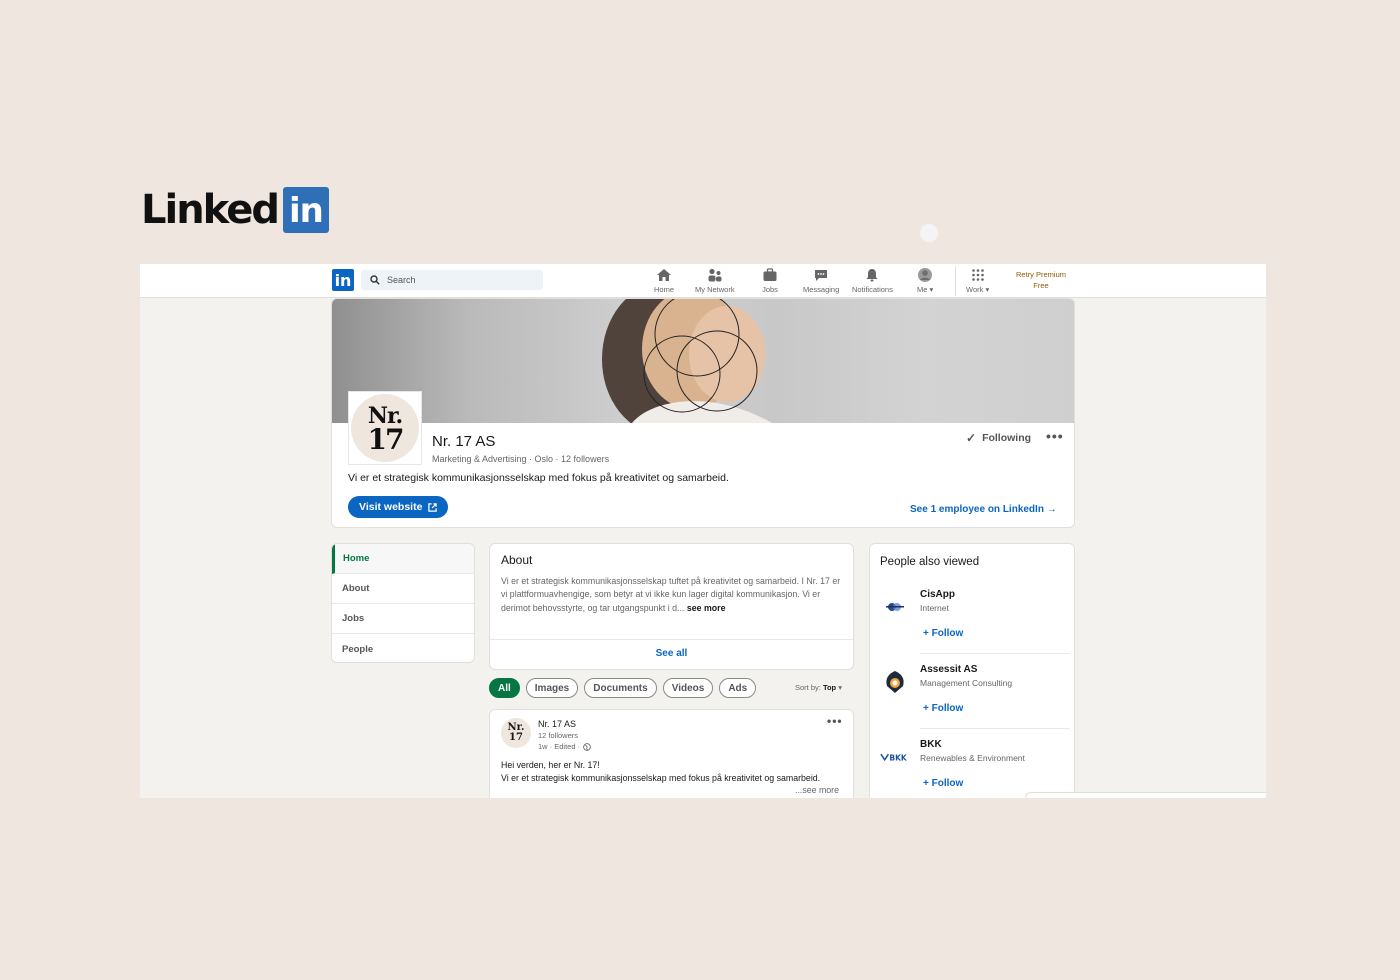 Image resolution: width=1400 pixels, height=980 pixels. I want to click on nav-notifications: Notifications, so click(872, 280).